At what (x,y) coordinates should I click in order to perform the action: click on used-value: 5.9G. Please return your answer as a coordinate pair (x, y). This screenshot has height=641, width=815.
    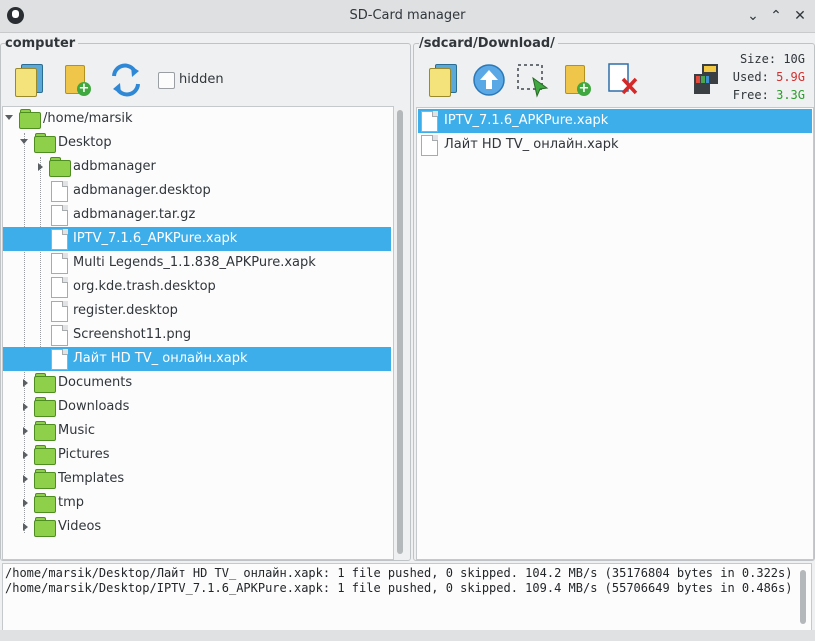
    Looking at the image, I should click on (790, 77).